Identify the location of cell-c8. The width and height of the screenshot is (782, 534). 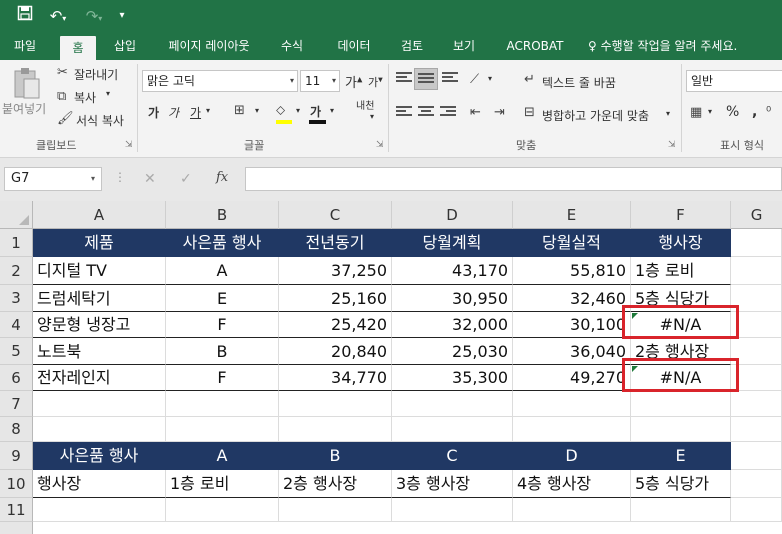
(335, 429).